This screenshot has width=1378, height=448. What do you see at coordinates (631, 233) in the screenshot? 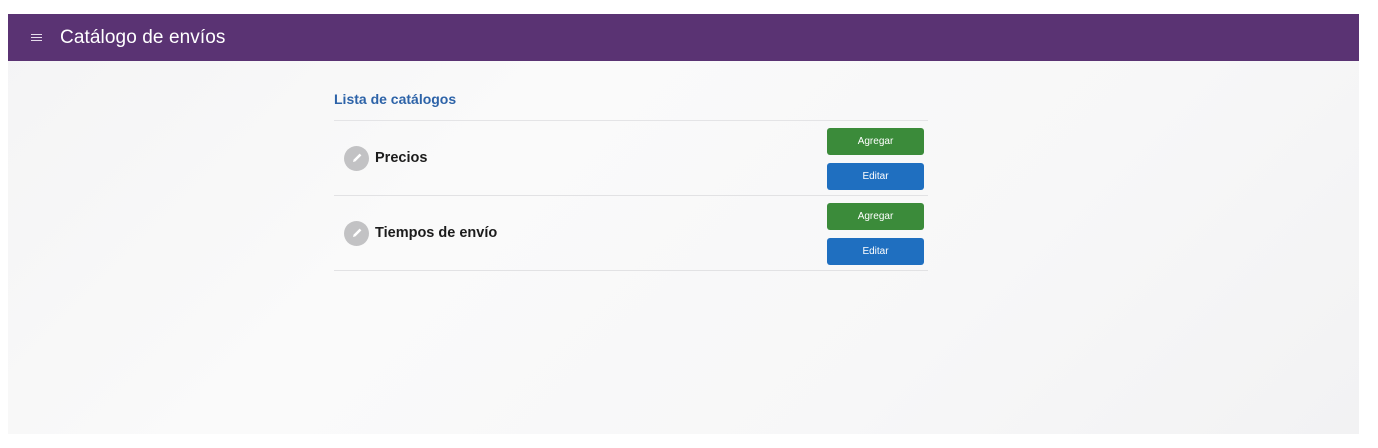
I see `catalog-row-tiempos-de-envio: Tiempos de envío Agregar Editar` at bounding box center [631, 233].